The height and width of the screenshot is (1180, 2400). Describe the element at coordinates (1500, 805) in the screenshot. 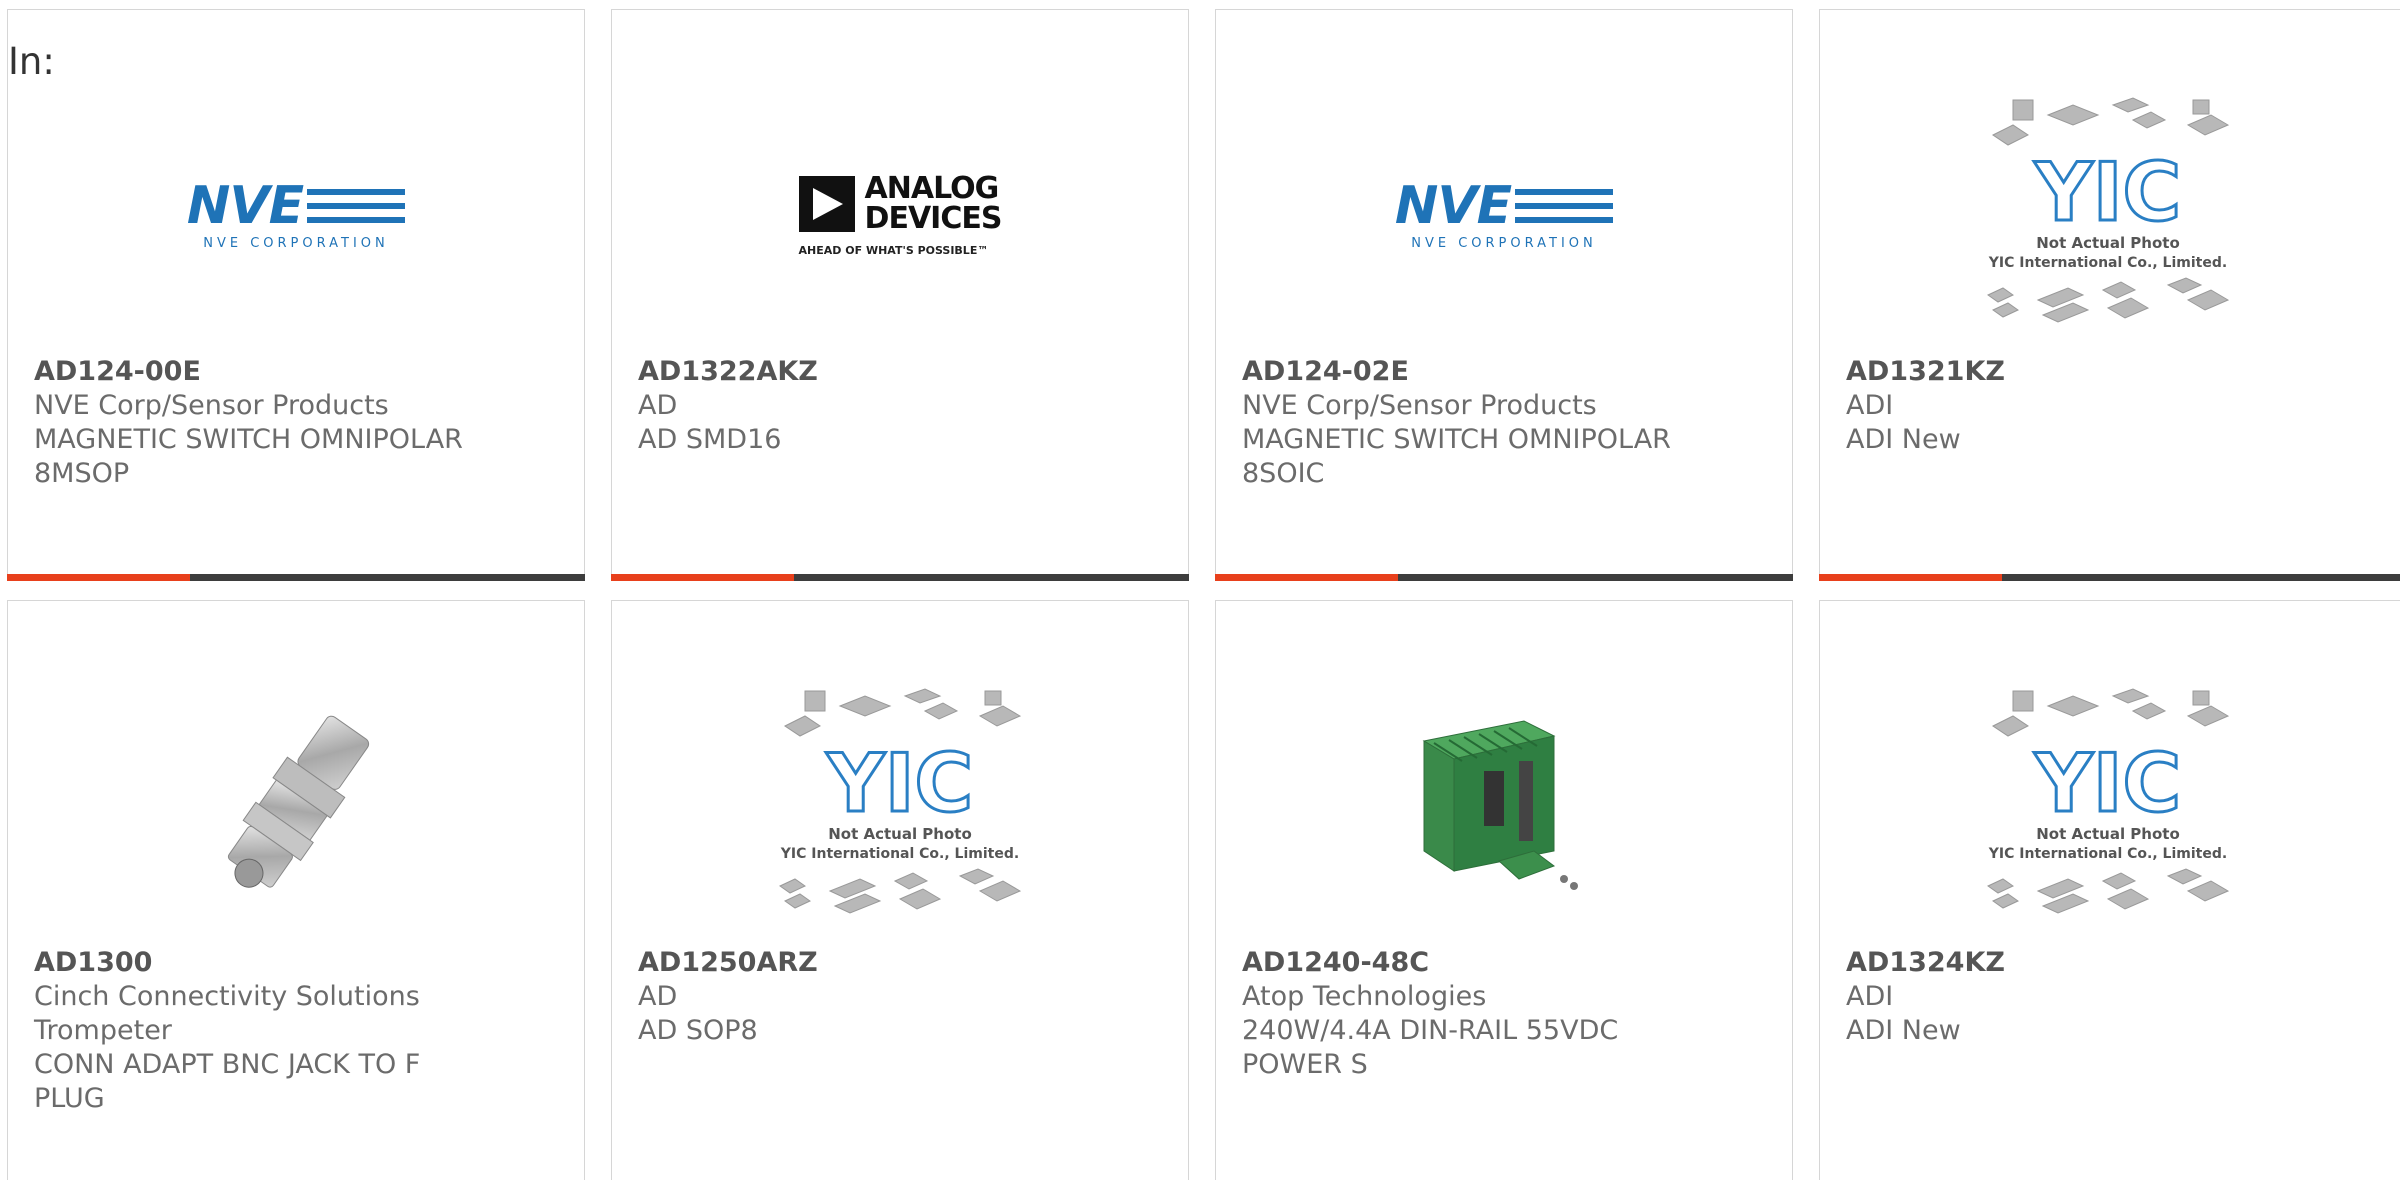

I see `power-supply-photo` at that location.